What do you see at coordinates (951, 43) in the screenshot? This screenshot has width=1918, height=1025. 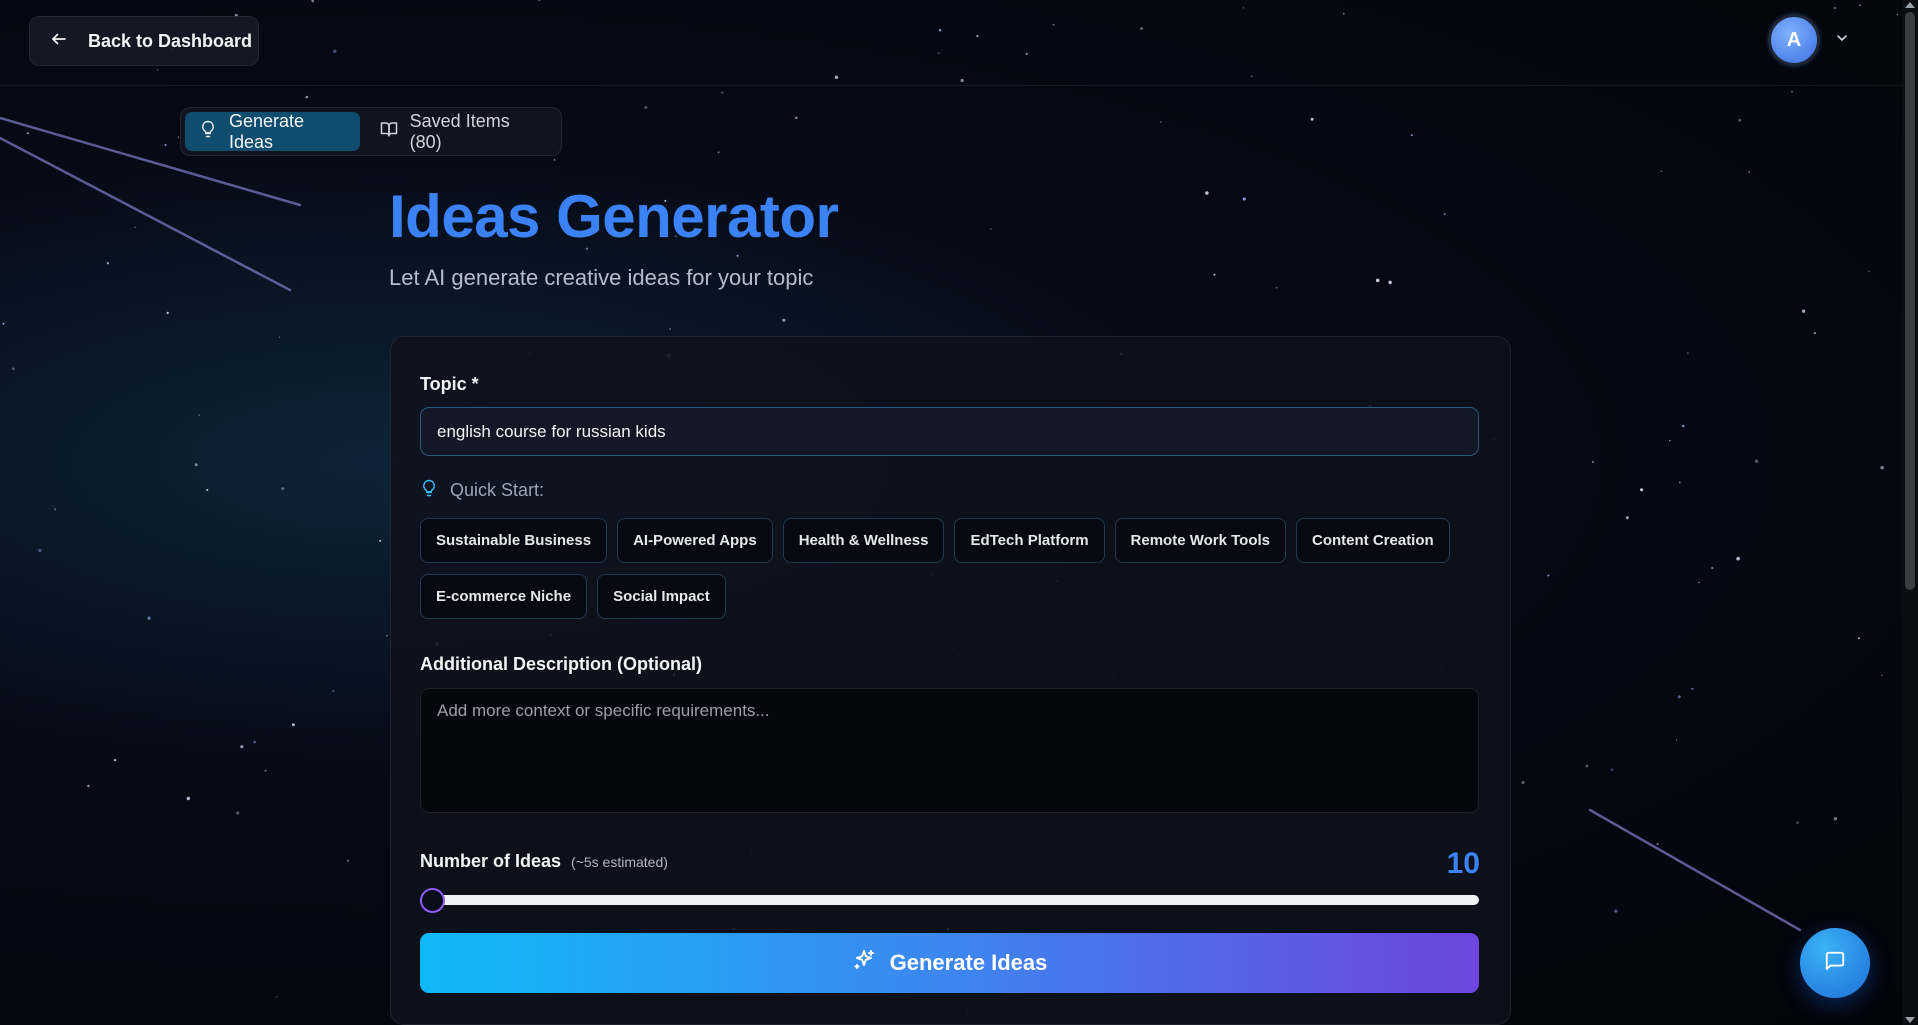 I see `top-bar: Back to Dashboard A` at bounding box center [951, 43].